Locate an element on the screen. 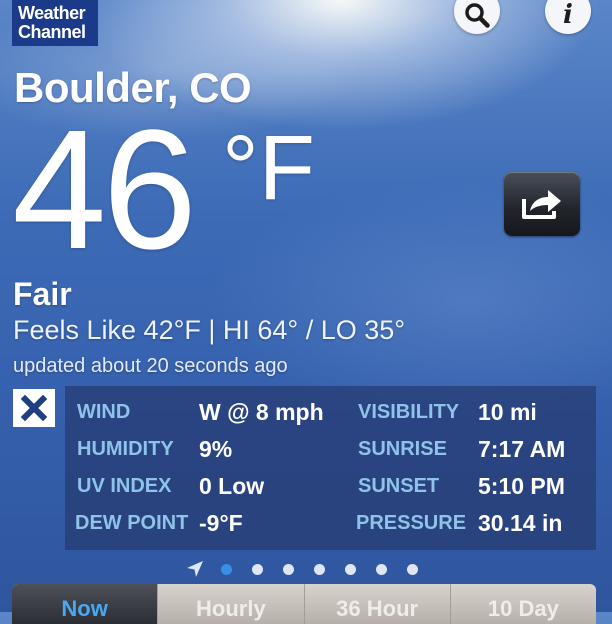 Image resolution: width=612 pixels, height=624 pixels. close-details-button is located at coordinates (34, 408).